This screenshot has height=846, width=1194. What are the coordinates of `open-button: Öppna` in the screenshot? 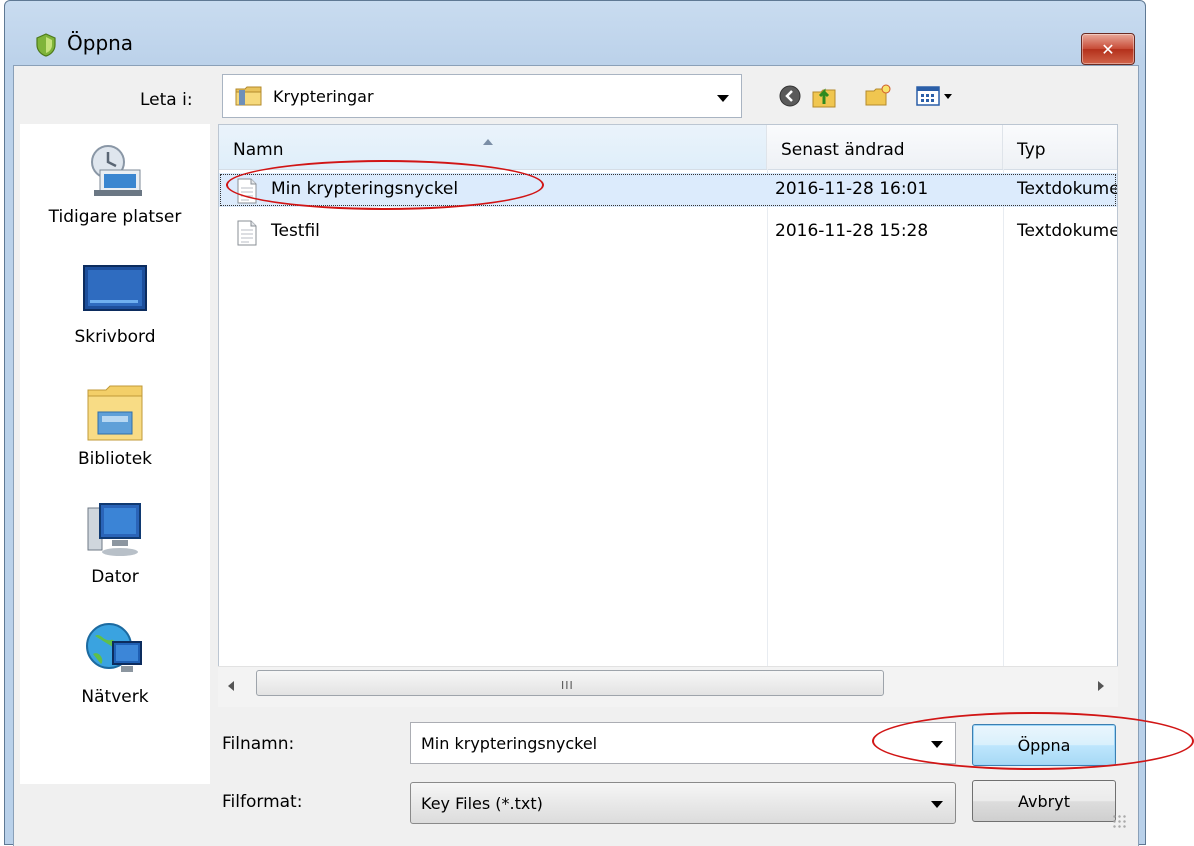 It's located at (1044, 745).